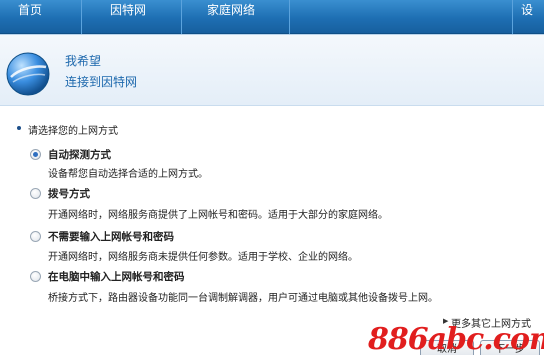 The image size is (544, 355). I want to click on header-subtitle: 连接到因特网, so click(101, 82).